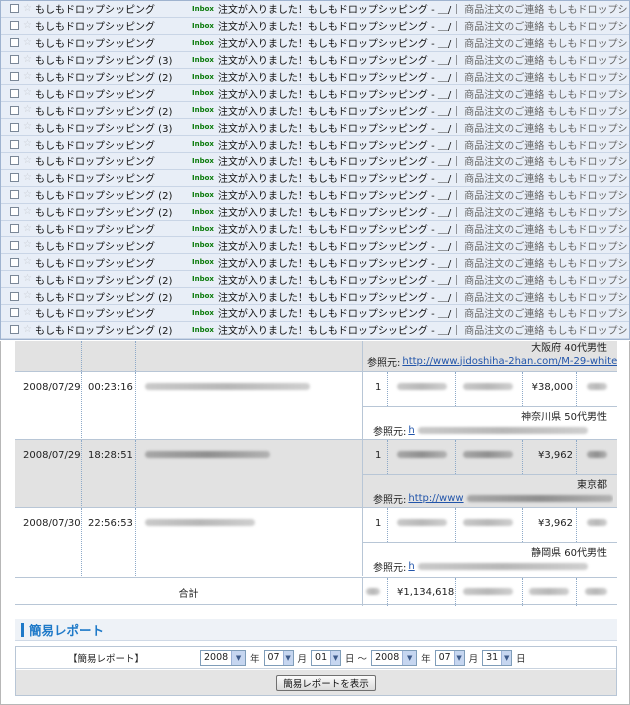  I want to click on to-month-select: 07 ▼, so click(449, 657).